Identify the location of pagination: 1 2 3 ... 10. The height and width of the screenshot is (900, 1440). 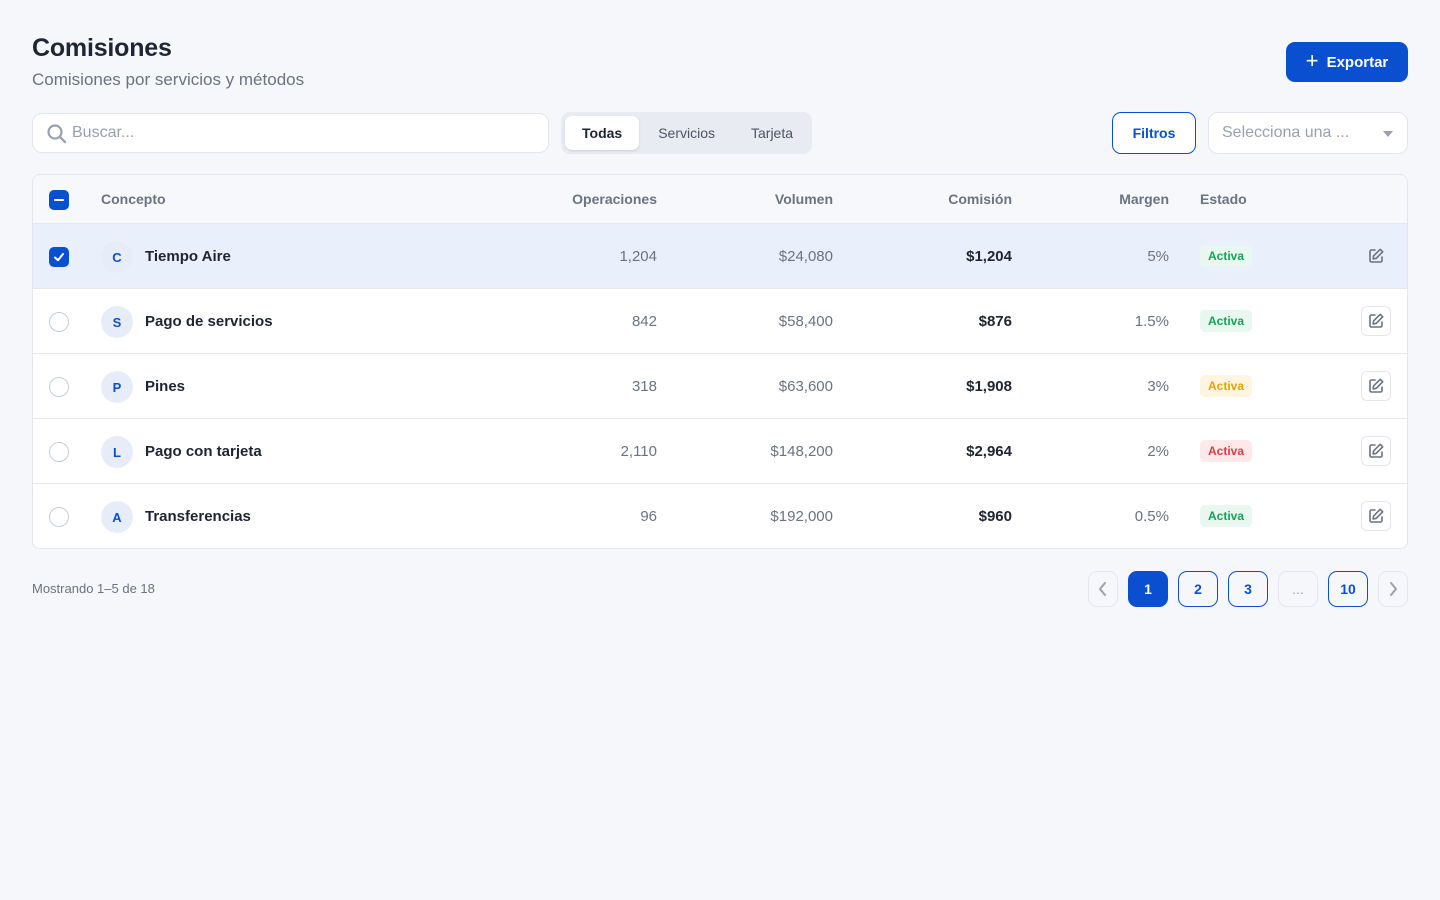
(1248, 589).